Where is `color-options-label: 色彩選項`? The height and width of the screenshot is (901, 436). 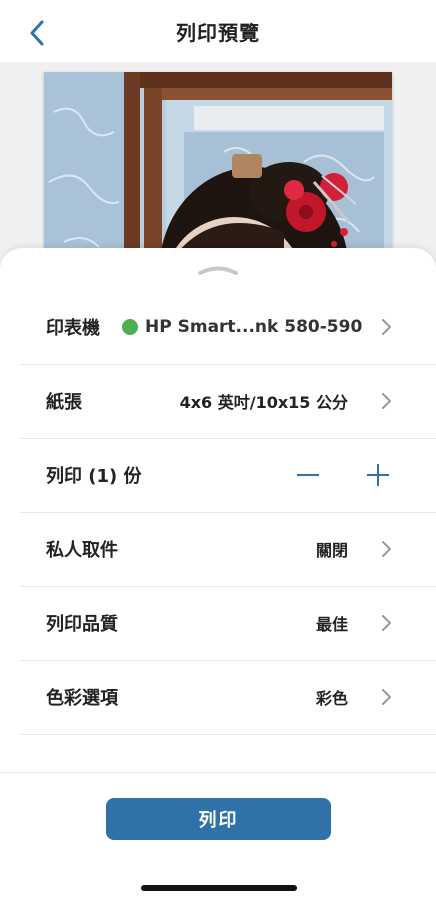
color-options-label: 色彩選項 is located at coordinates (82, 698).